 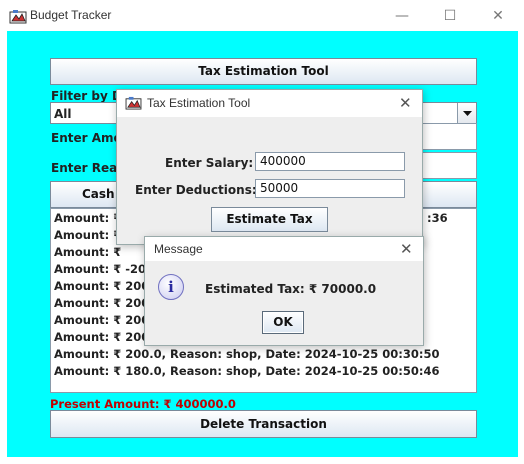 What do you see at coordinates (498, 16) in the screenshot?
I see `close-button: ✕` at bounding box center [498, 16].